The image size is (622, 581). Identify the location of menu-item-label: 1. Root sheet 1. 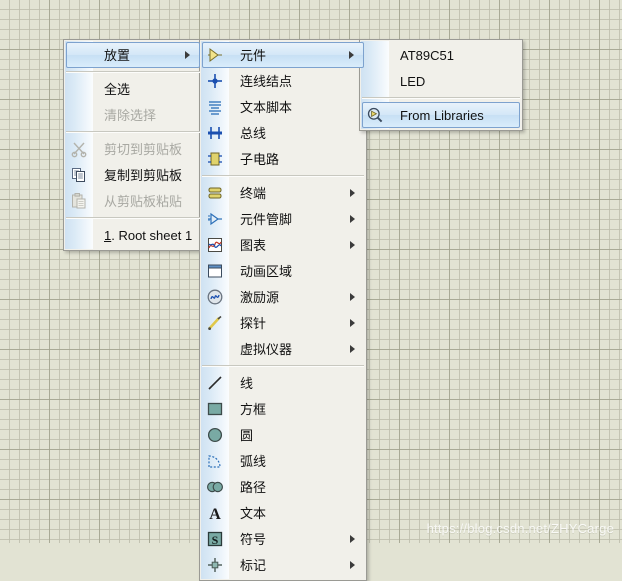
(148, 235).